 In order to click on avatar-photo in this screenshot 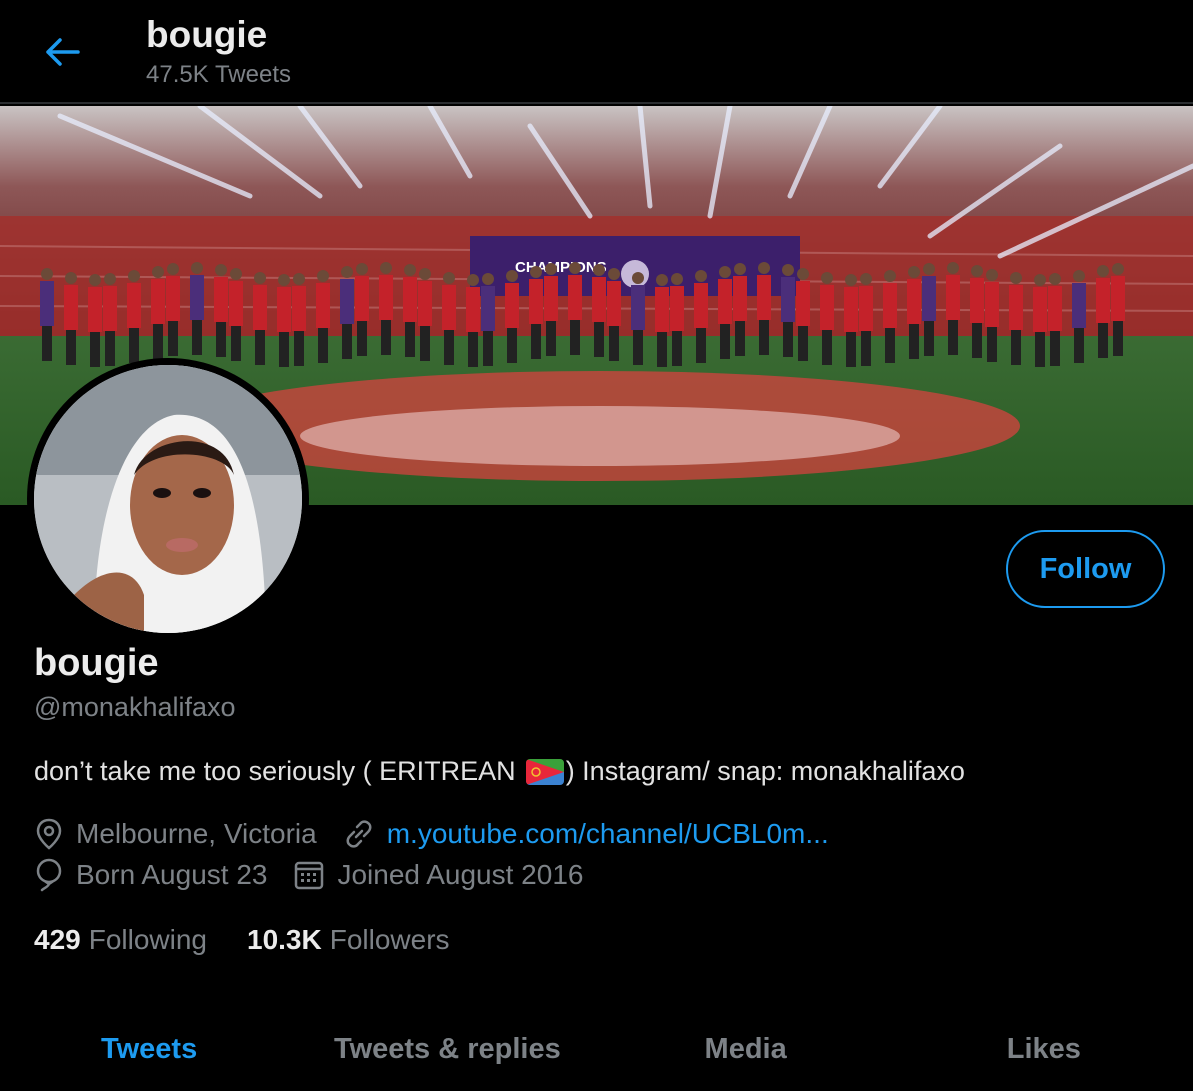, I will do `click(168, 499)`.